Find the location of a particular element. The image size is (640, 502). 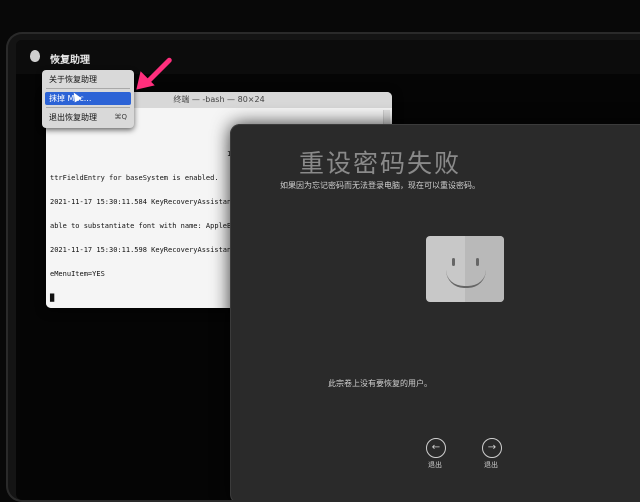

back-label: 退出 is located at coordinates (435, 465).